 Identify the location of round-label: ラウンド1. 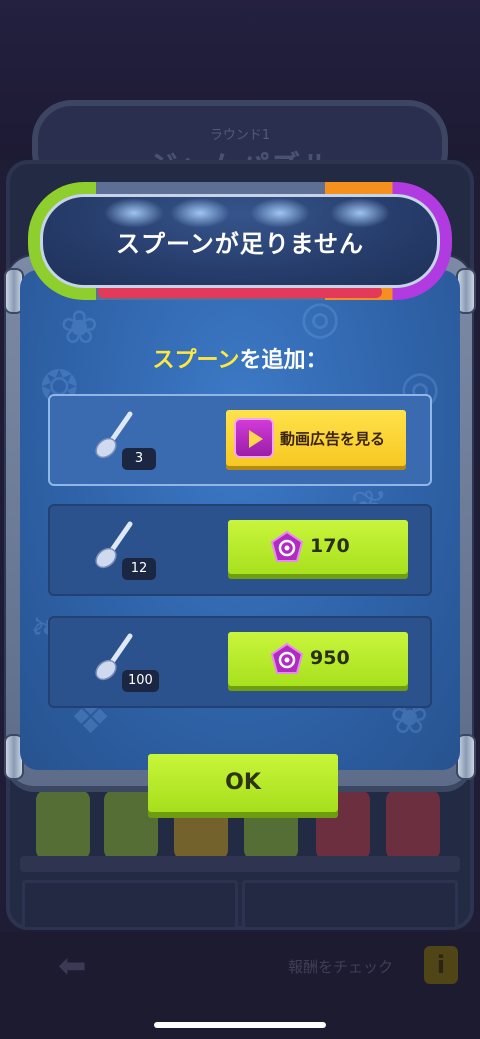
(240, 135).